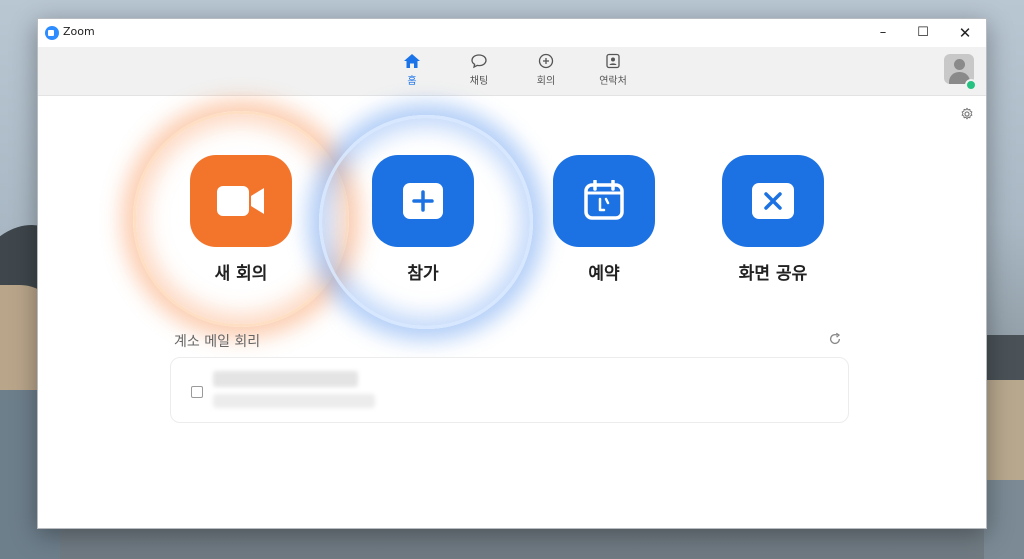 The height and width of the screenshot is (559, 1024). I want to click on join-button, so click(423, 201).